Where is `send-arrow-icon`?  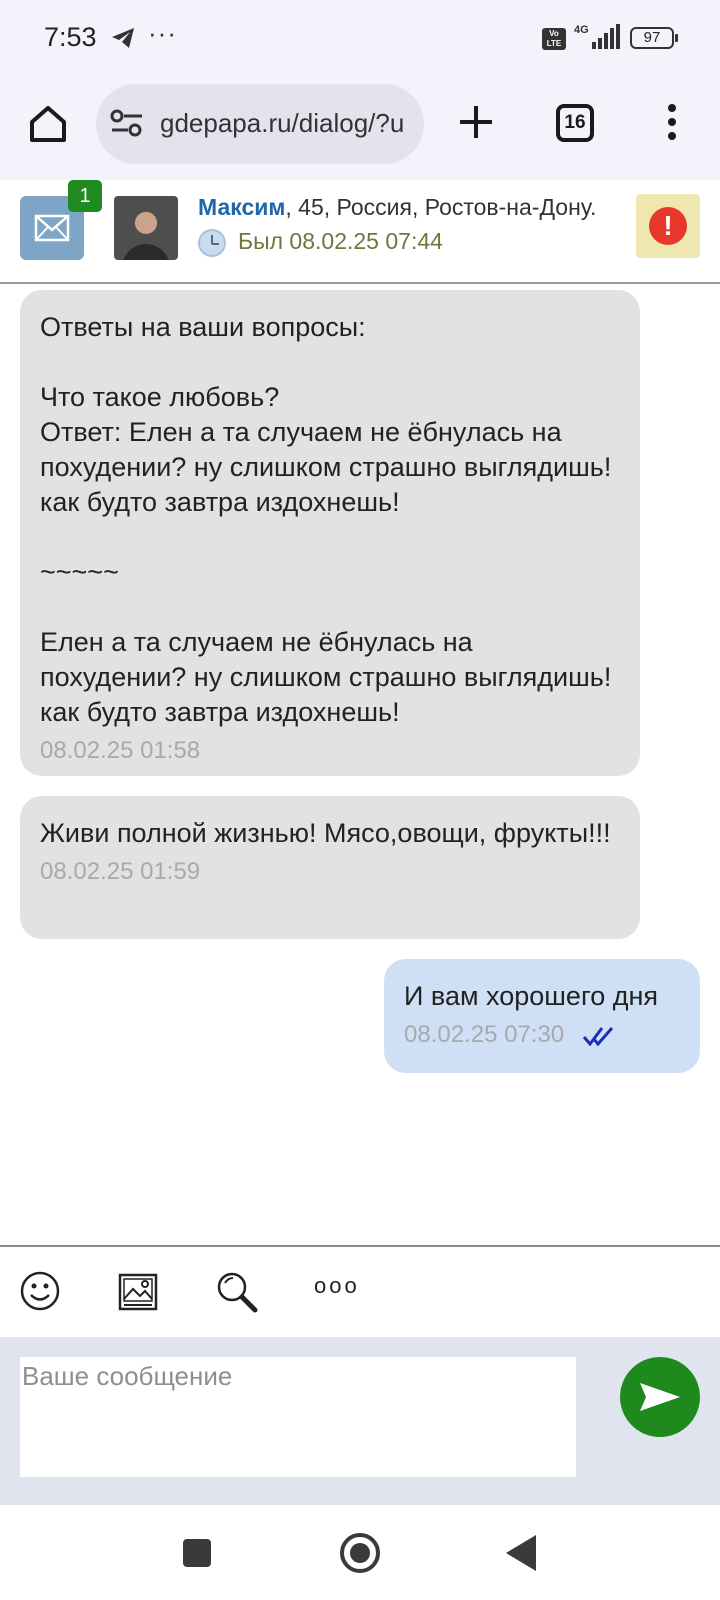
send-arrow-icon is located at coordinates (660, 1397).